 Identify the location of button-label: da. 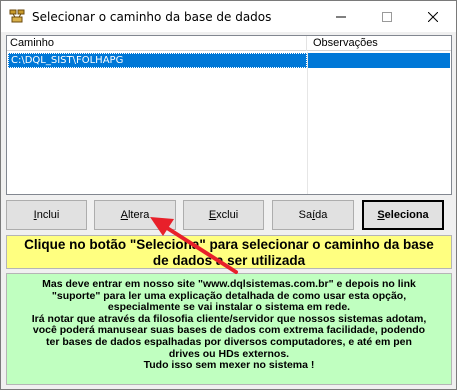
(321, 215).